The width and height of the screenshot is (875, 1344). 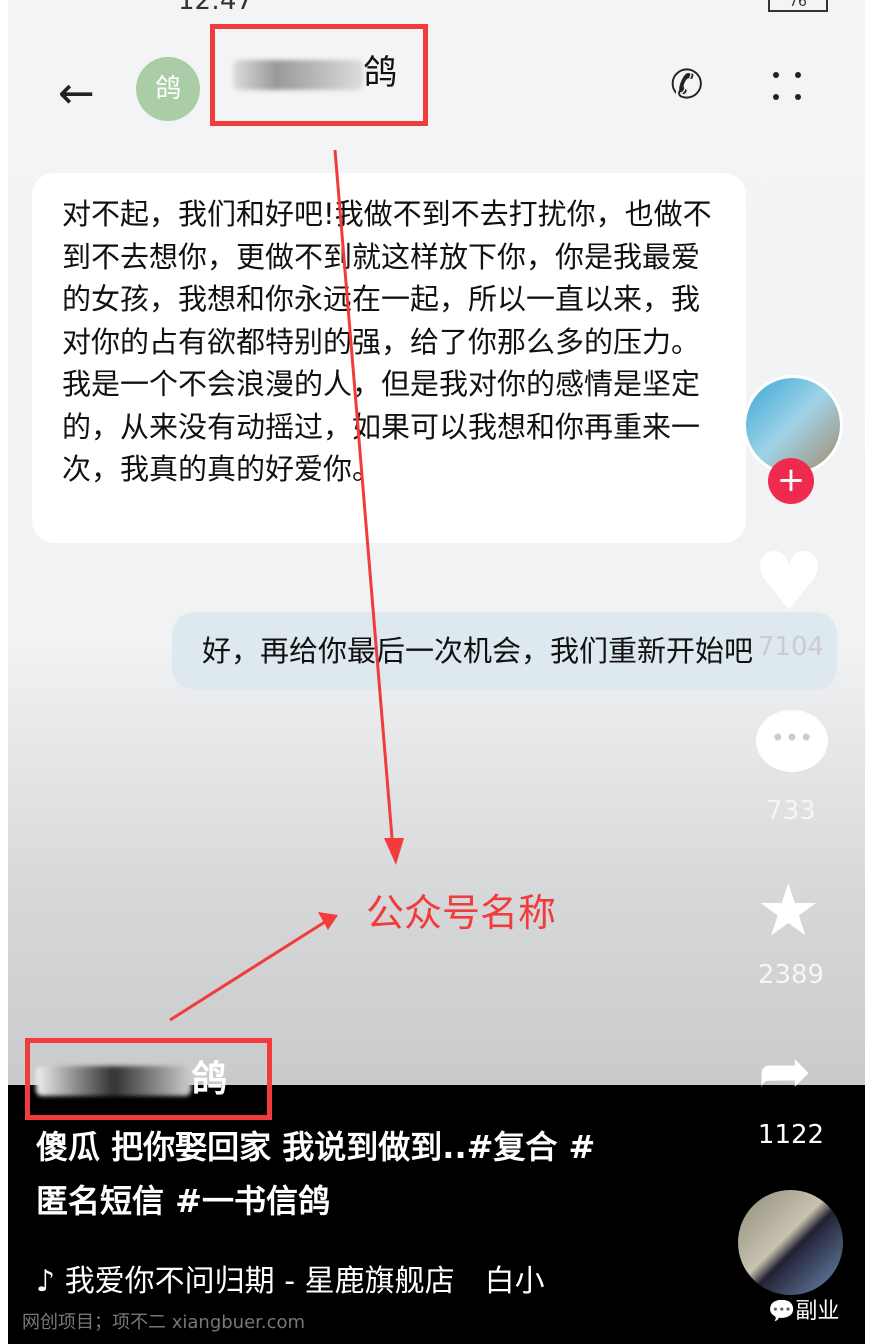 I want to click on highlight-box, so click(x=148, y=1079).